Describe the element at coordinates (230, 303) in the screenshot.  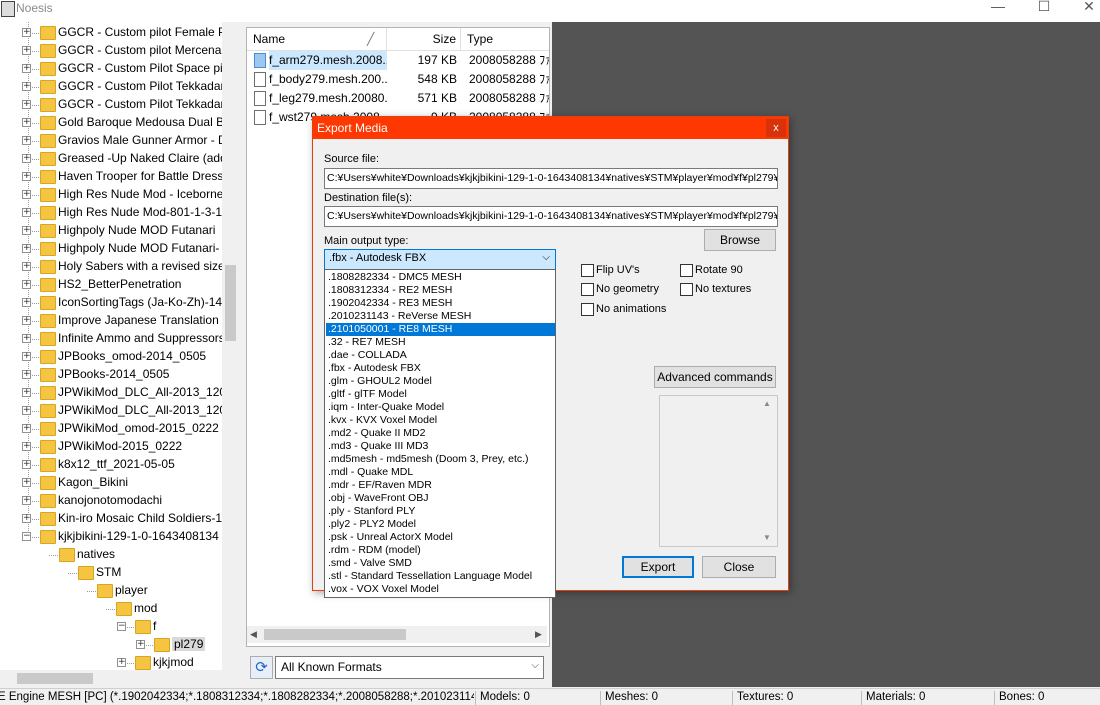
I see `tree-vertical-scroll-thumb` at that location.